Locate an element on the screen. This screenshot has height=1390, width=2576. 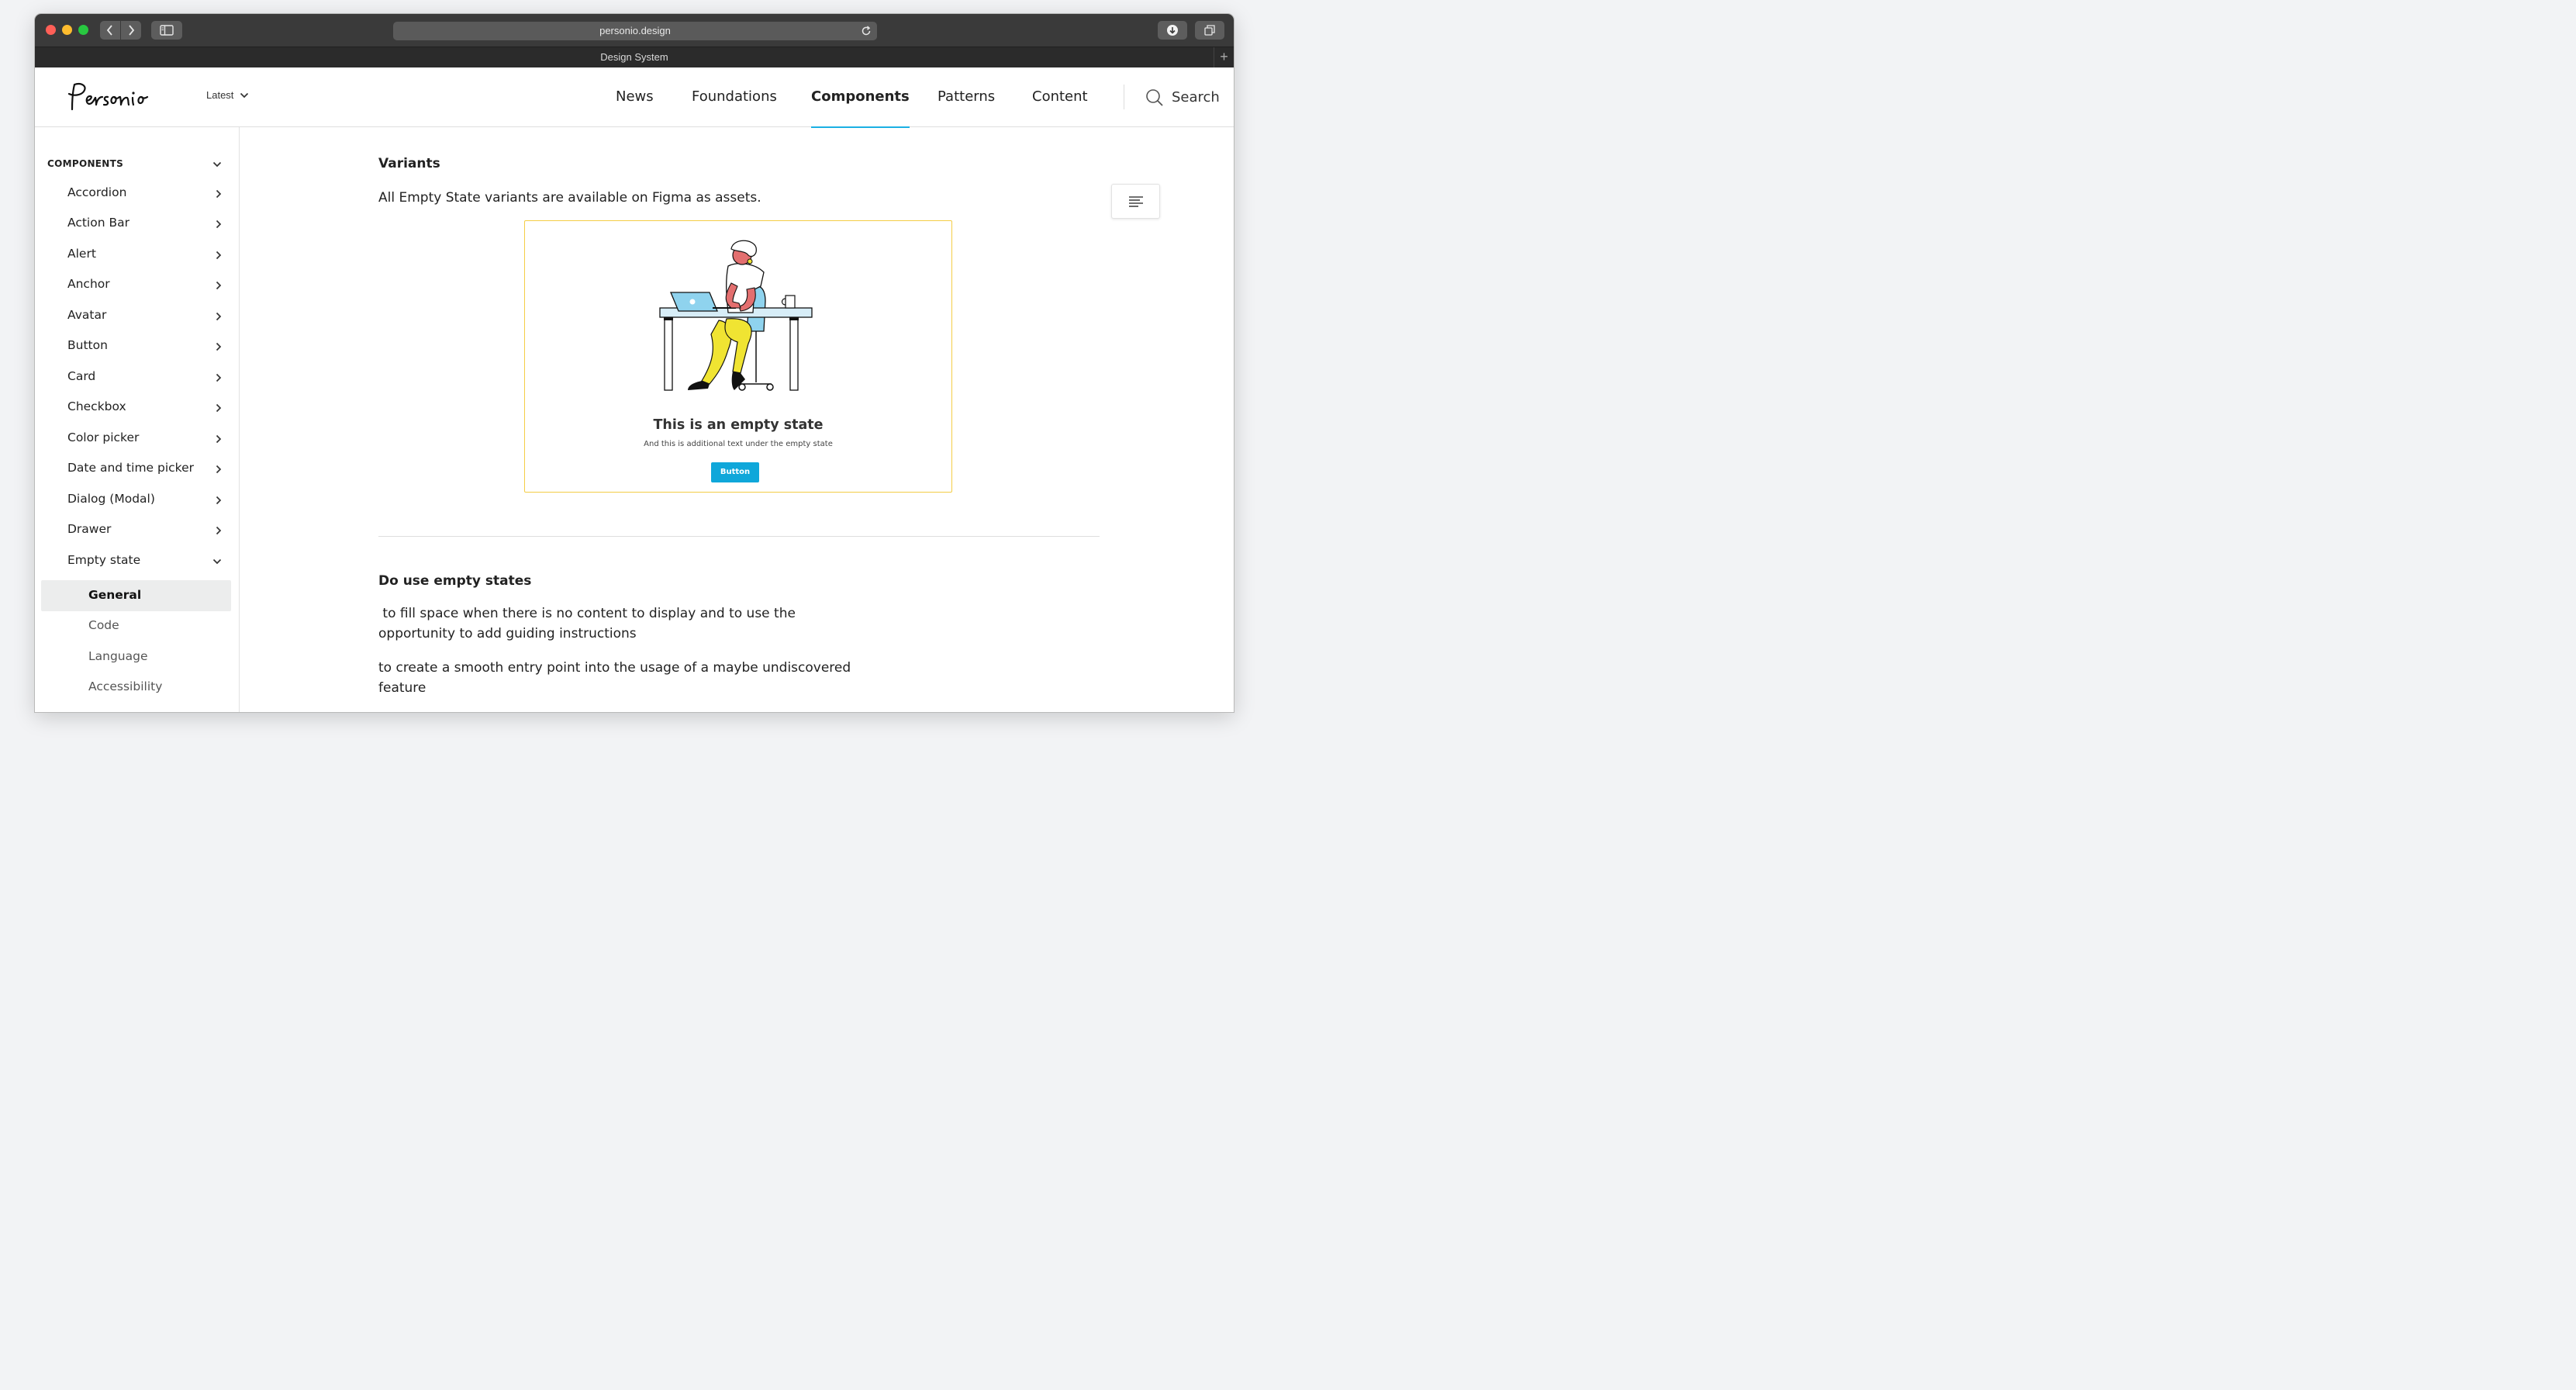
sidebar-item-label: Date and time picker is located at coordinates (131, 468).